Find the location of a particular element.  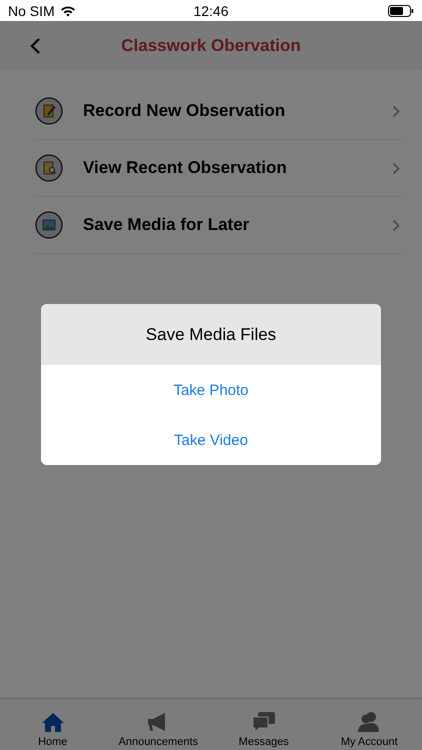

battery-icon is located at coordinates (401, 10).